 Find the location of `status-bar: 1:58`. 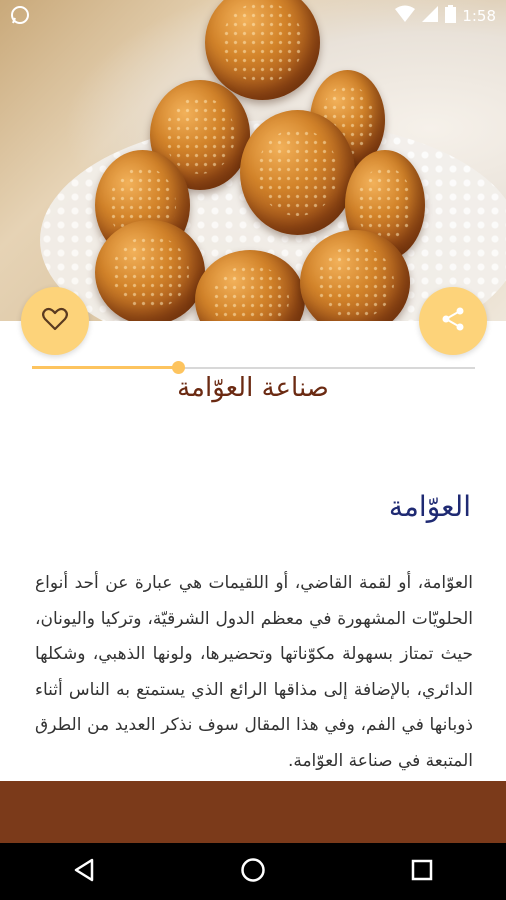

status-bar: 1:58 is located at coordinates (253, 15).